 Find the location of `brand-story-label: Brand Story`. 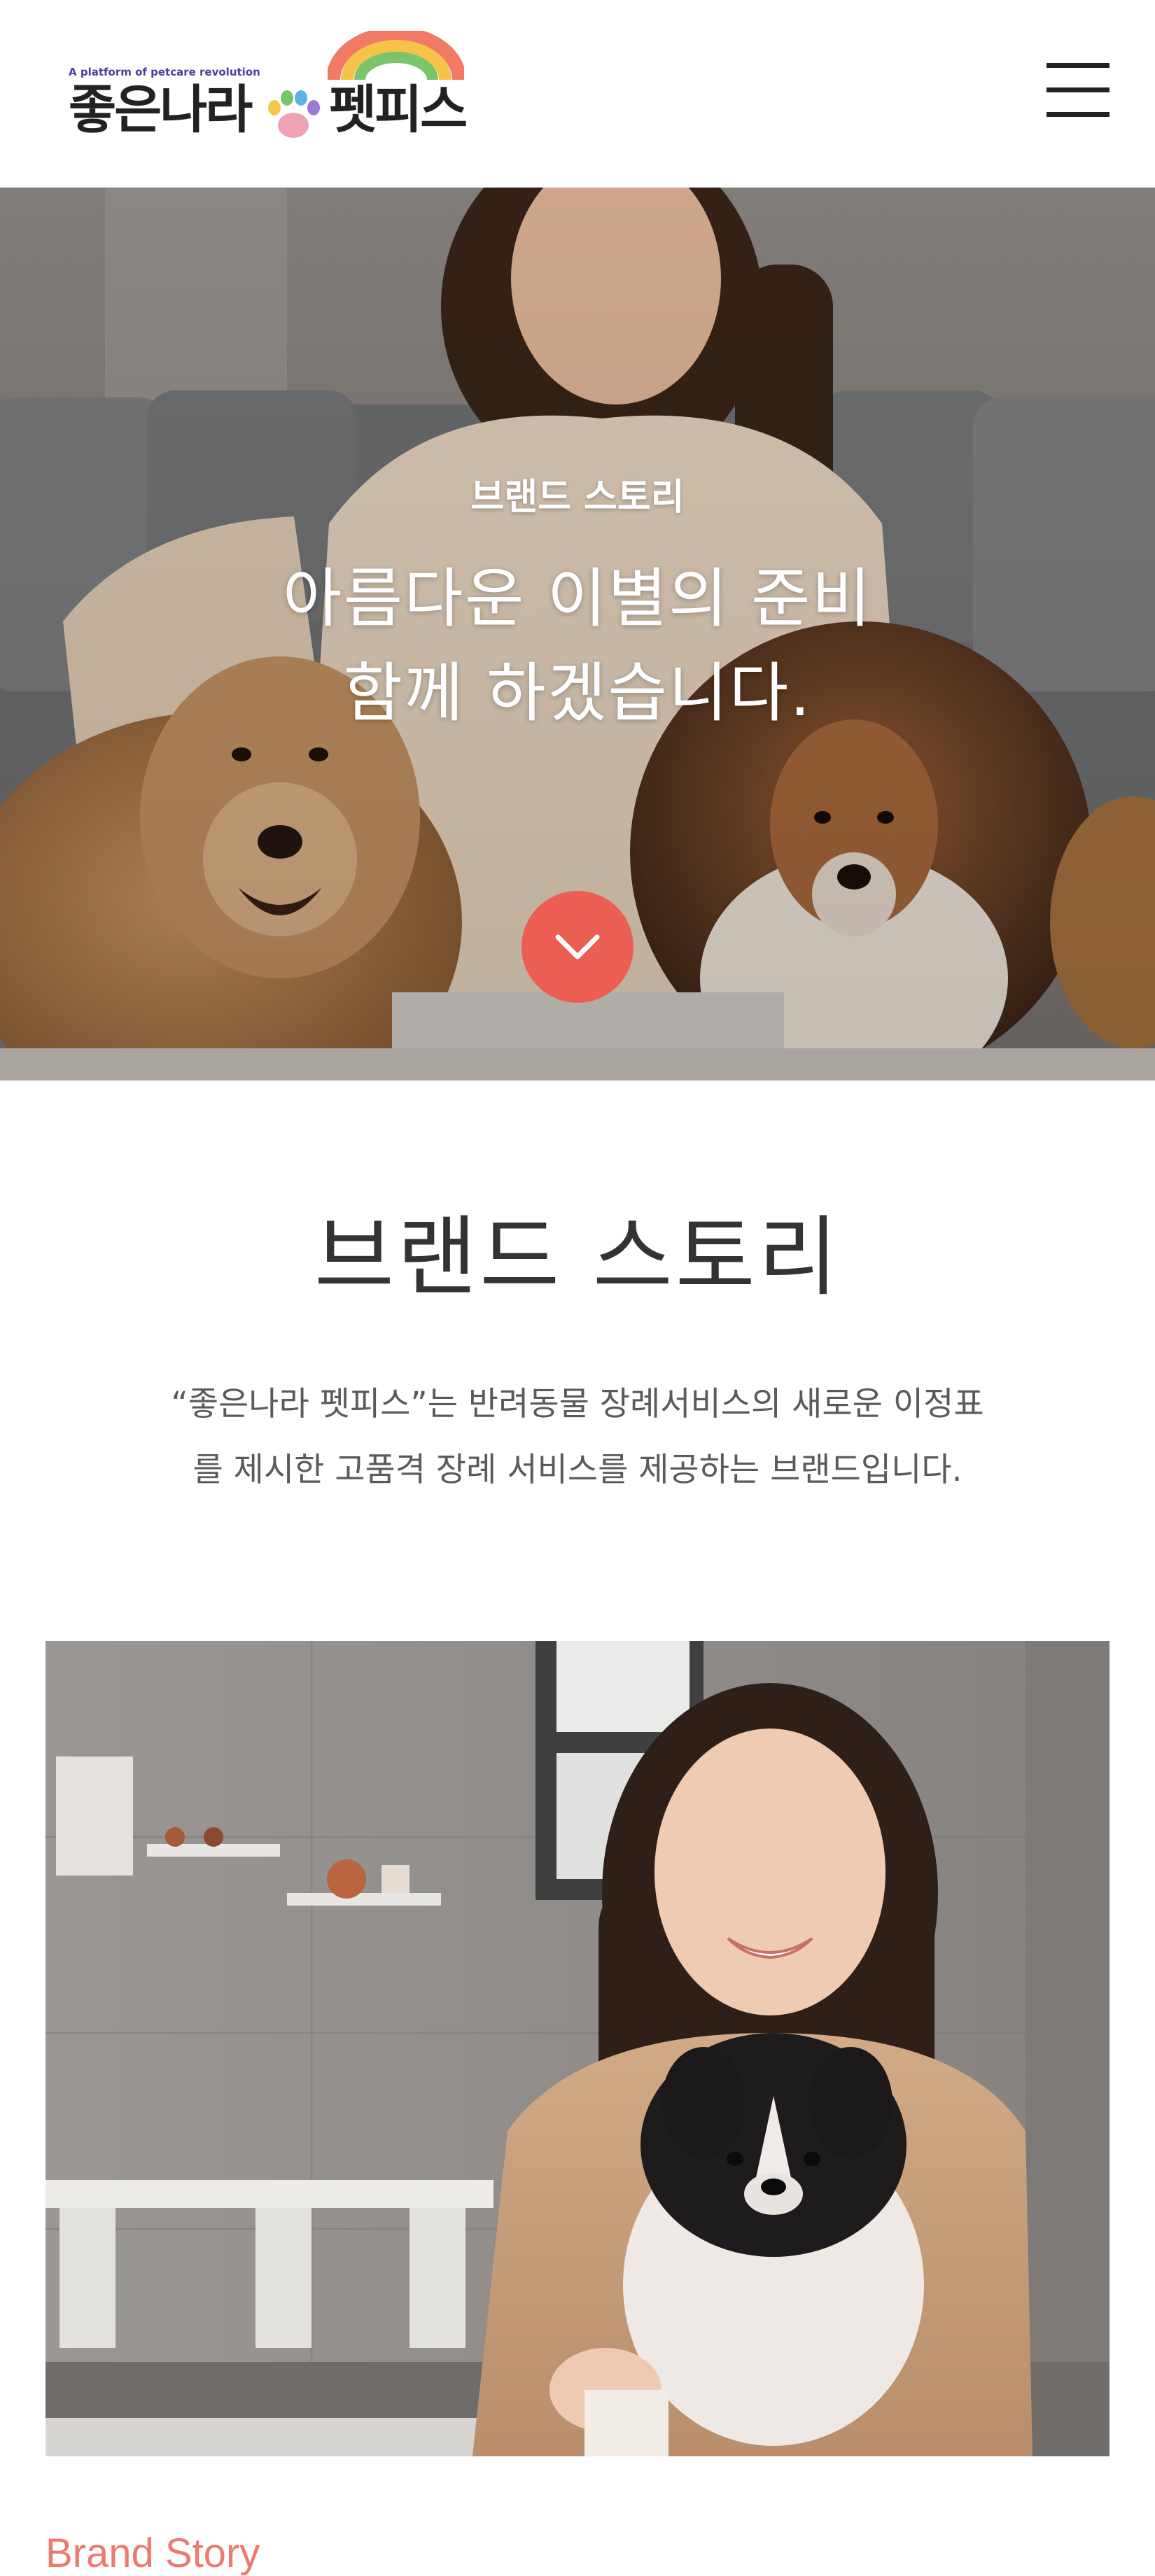

brand-story-label: Brand Story is located at coordinates (153, 2553).